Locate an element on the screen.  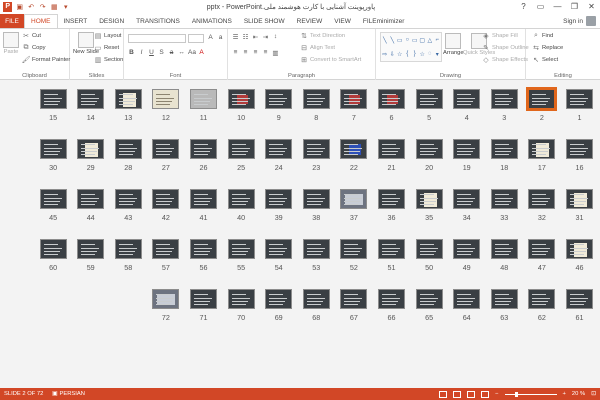
brace-shape-icon: } is located at coordinates (415, 54).